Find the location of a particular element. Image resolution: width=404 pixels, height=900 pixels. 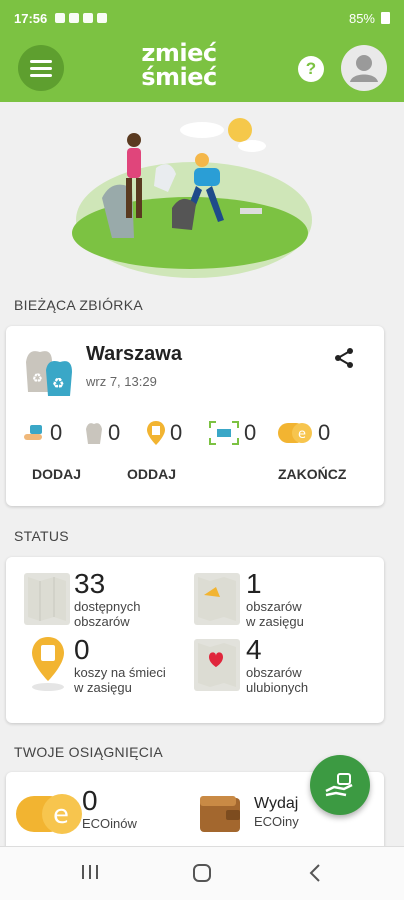

spend-ecoins: Wydaj ECOiny is located at coordinates (276, 811).